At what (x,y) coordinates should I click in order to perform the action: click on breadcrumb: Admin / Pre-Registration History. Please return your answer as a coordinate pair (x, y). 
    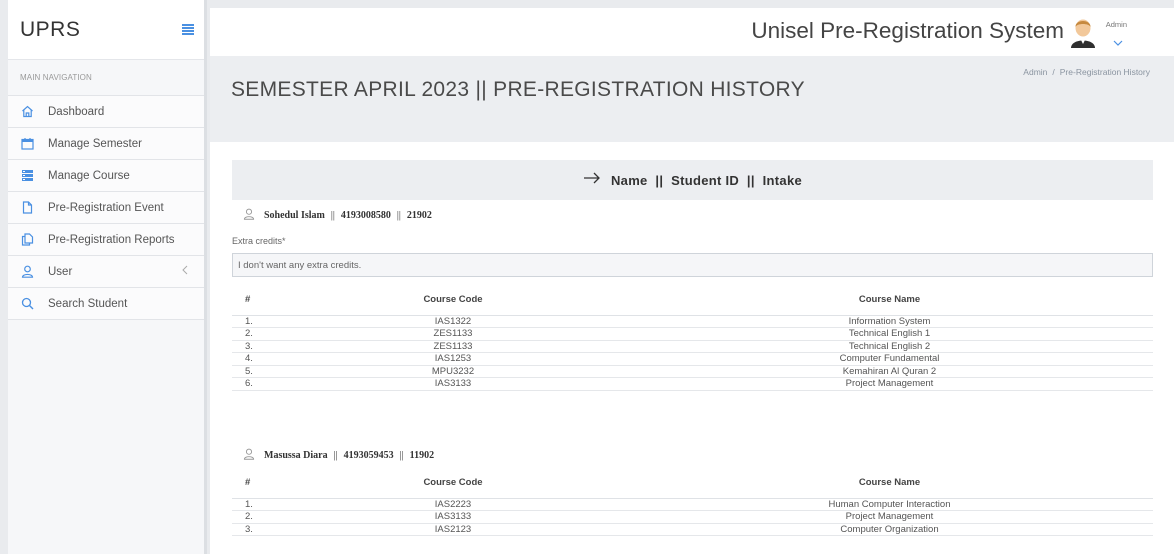
    Looking at the image, I should click on (1086, 72).